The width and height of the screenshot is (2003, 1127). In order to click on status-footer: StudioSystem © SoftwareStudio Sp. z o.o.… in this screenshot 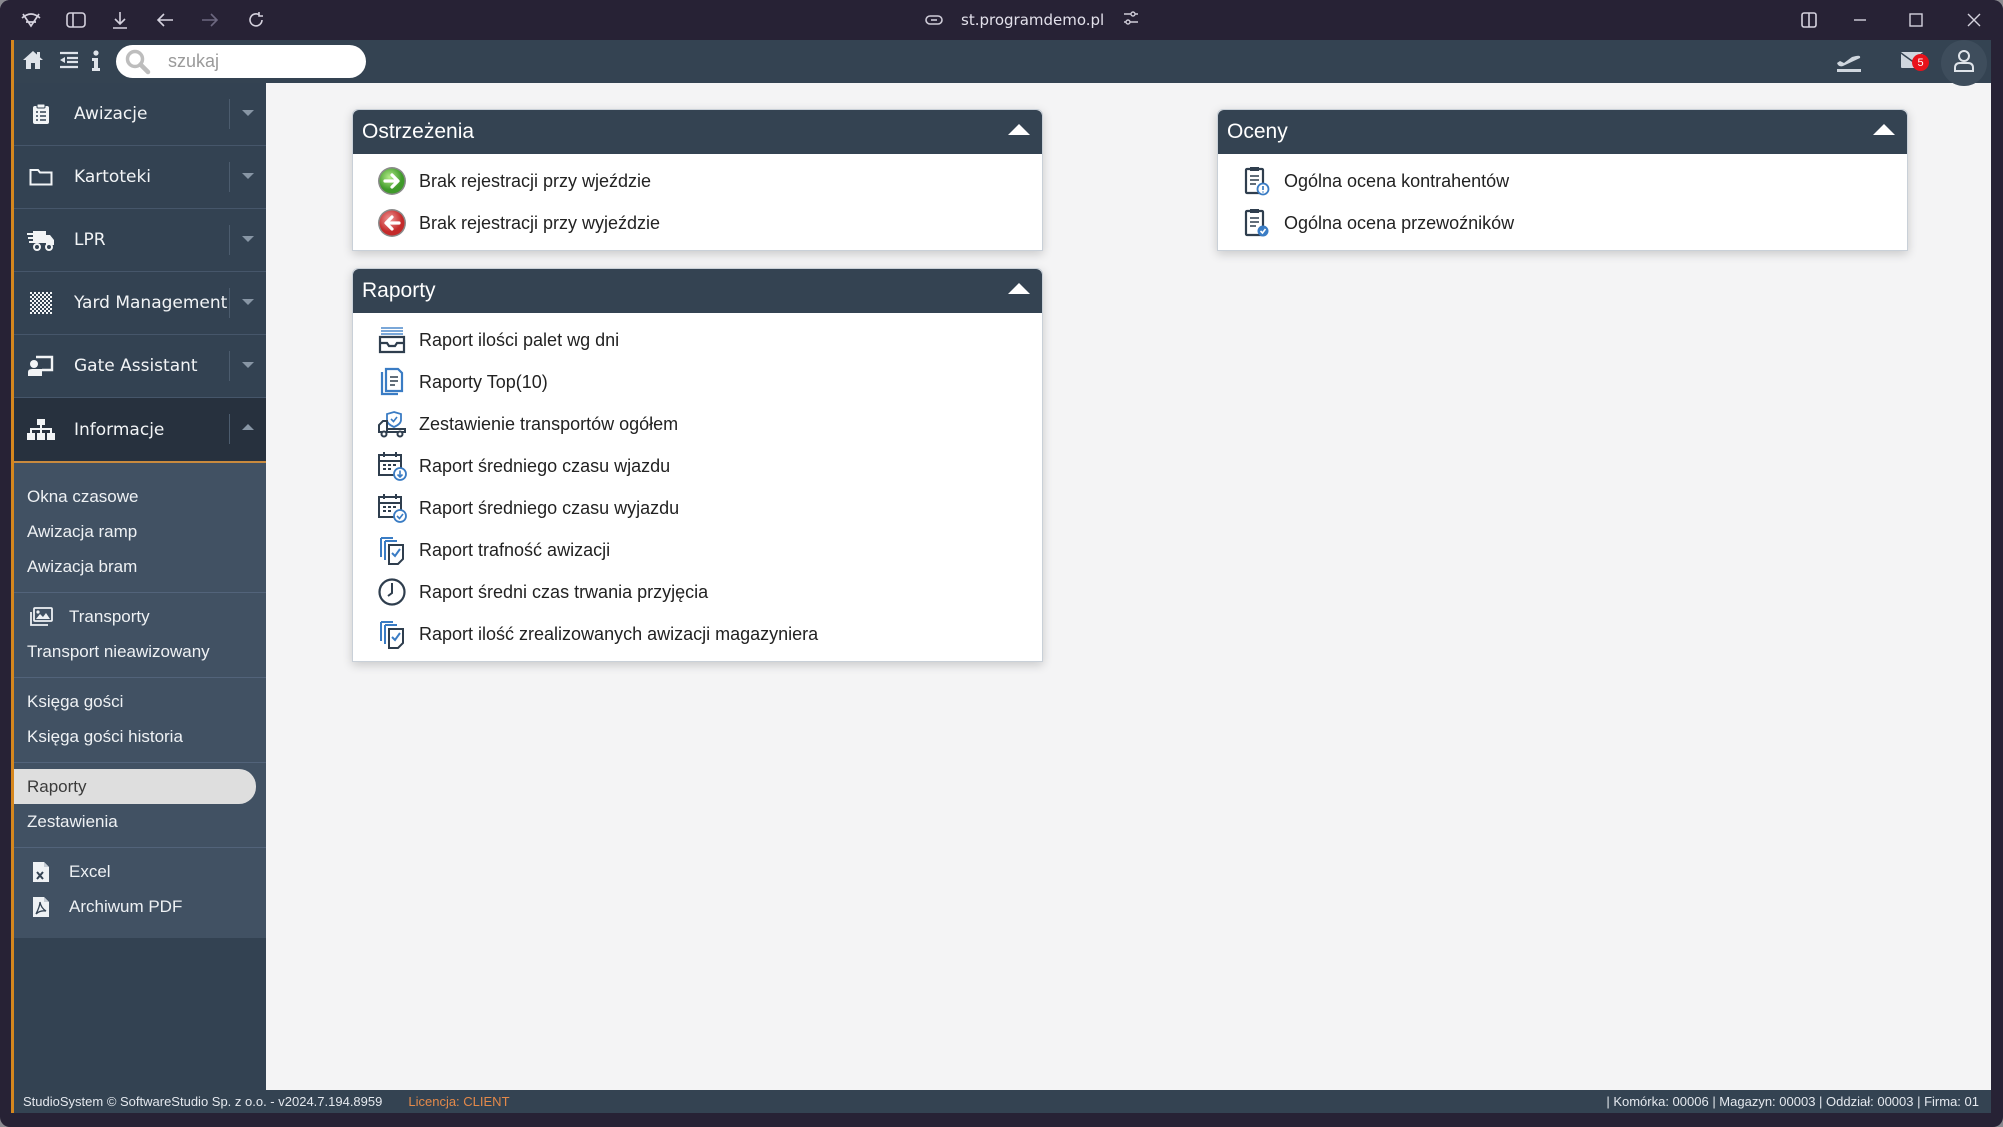, I will do `click(1002, 1101)`.